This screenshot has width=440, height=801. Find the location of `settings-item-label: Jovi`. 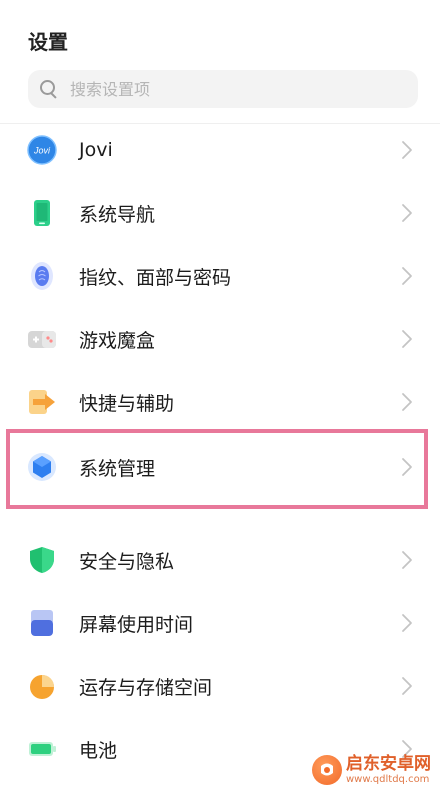

settings-item-label: Jovi is located at coordinates (96, 150).